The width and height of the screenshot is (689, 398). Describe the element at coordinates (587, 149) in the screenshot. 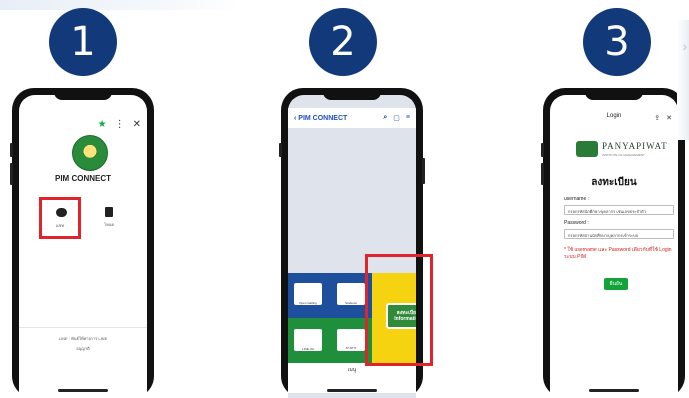

I see `university-logo` at that location.